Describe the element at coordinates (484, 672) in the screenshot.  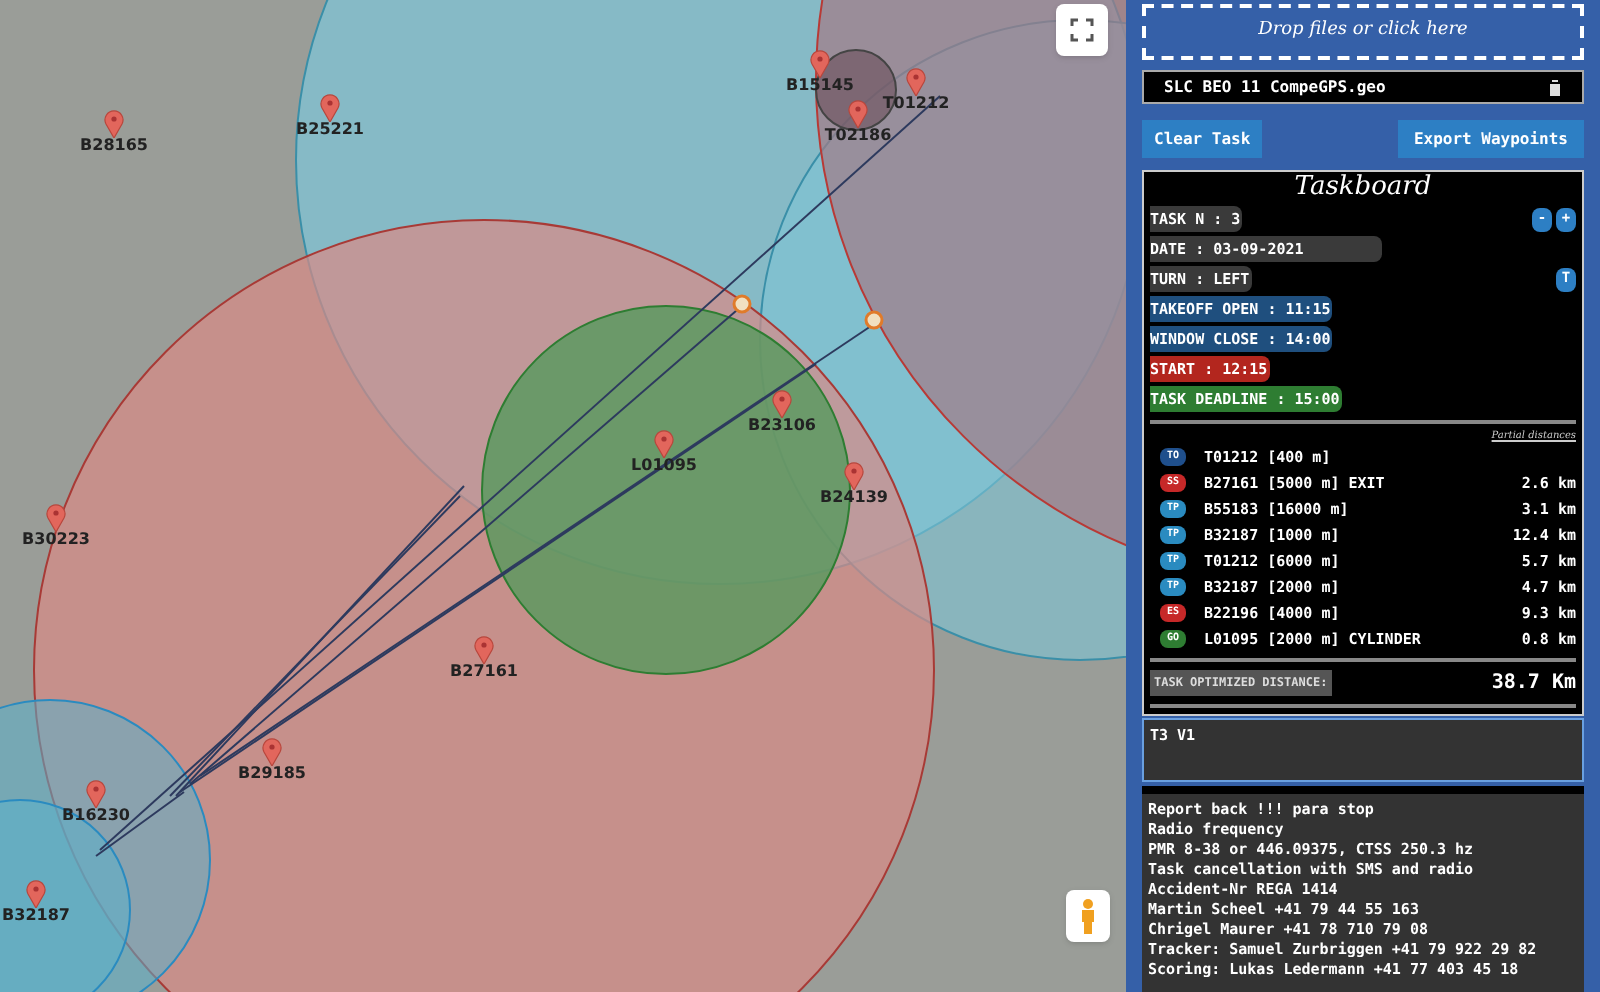
I see `waypoint-label: B27161` at that location.